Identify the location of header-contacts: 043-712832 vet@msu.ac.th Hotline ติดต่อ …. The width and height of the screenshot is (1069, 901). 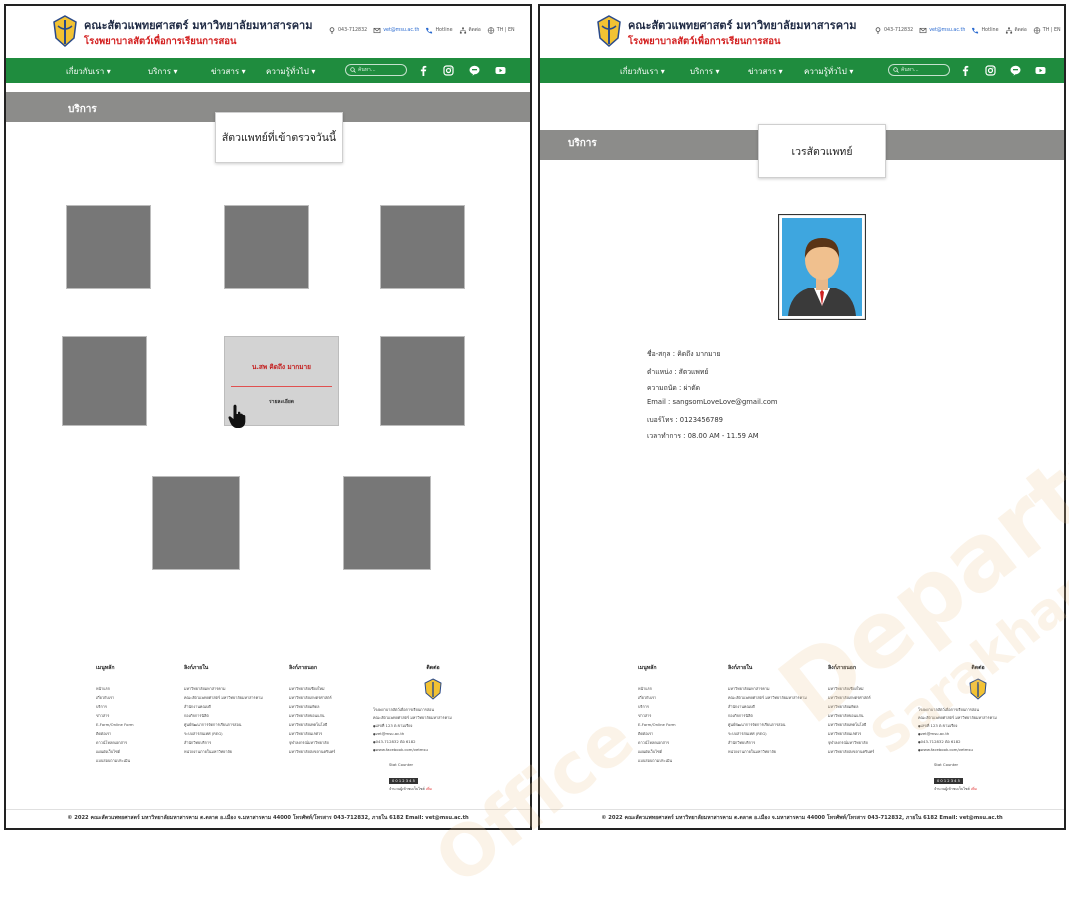
(967, 30).